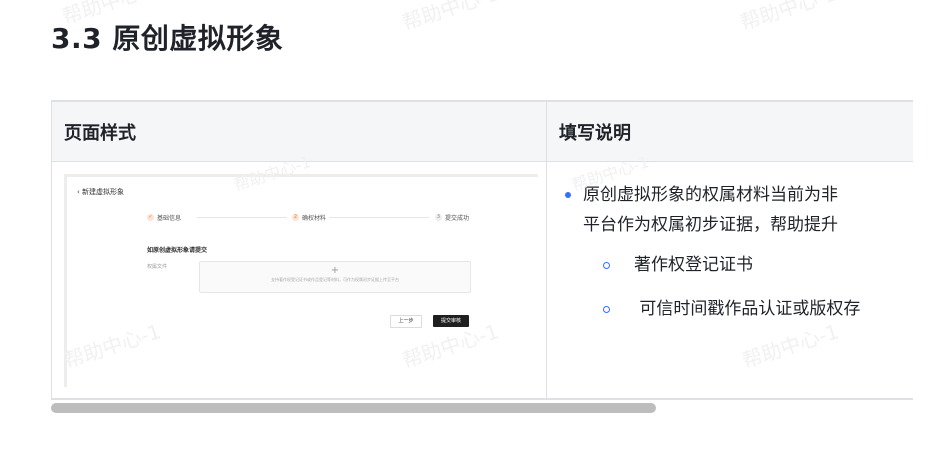 This screenshot has height=457, width=939. Describe the element at coordinates (299, 131) in the screenshot. I see `column-header-page-style: 页面样式` at that location.